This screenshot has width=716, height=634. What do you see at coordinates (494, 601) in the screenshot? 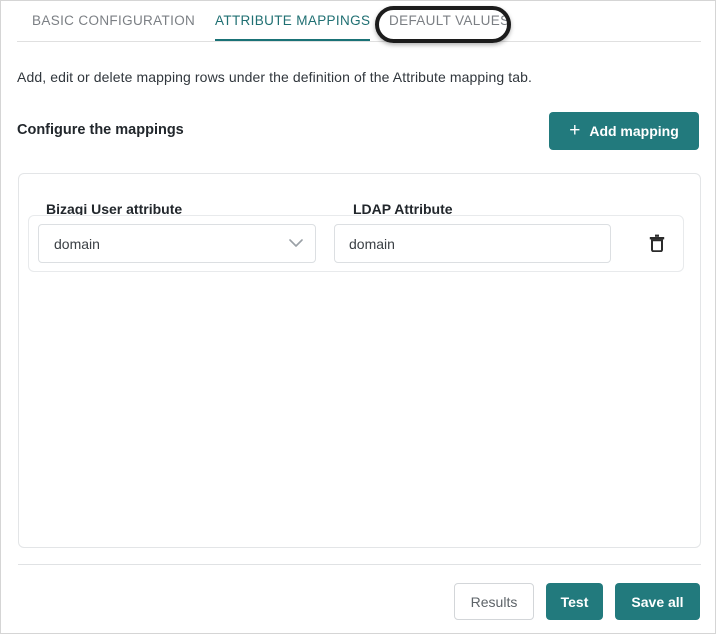
I see `results-button: Results` at bounding box center [494, 601].